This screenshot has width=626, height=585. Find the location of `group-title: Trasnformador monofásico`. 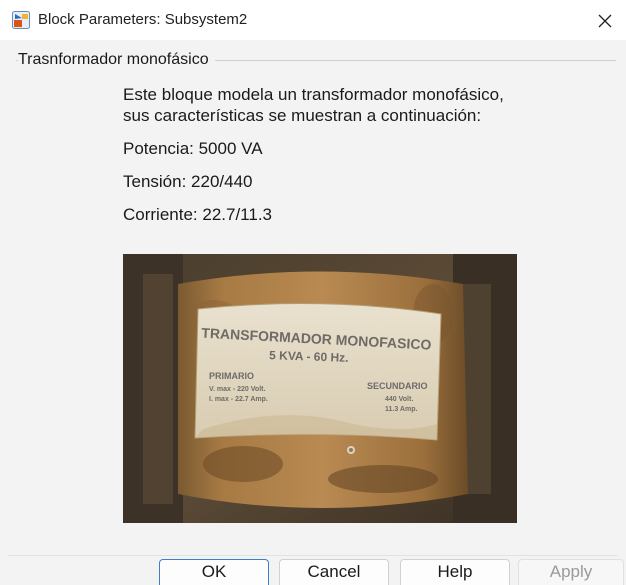

group-title: Trasnformador monofásico is located at coordinates (116, 60).